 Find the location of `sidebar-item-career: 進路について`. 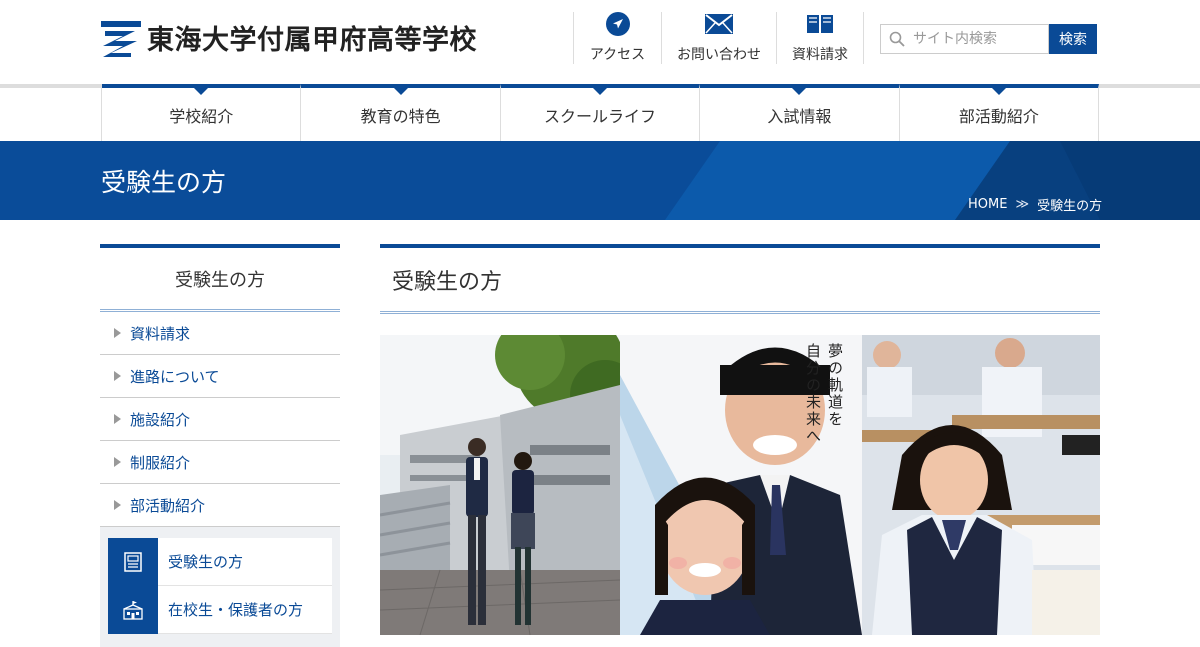

sidebar-item-career: 進路について is located at coordinates (220, 376).